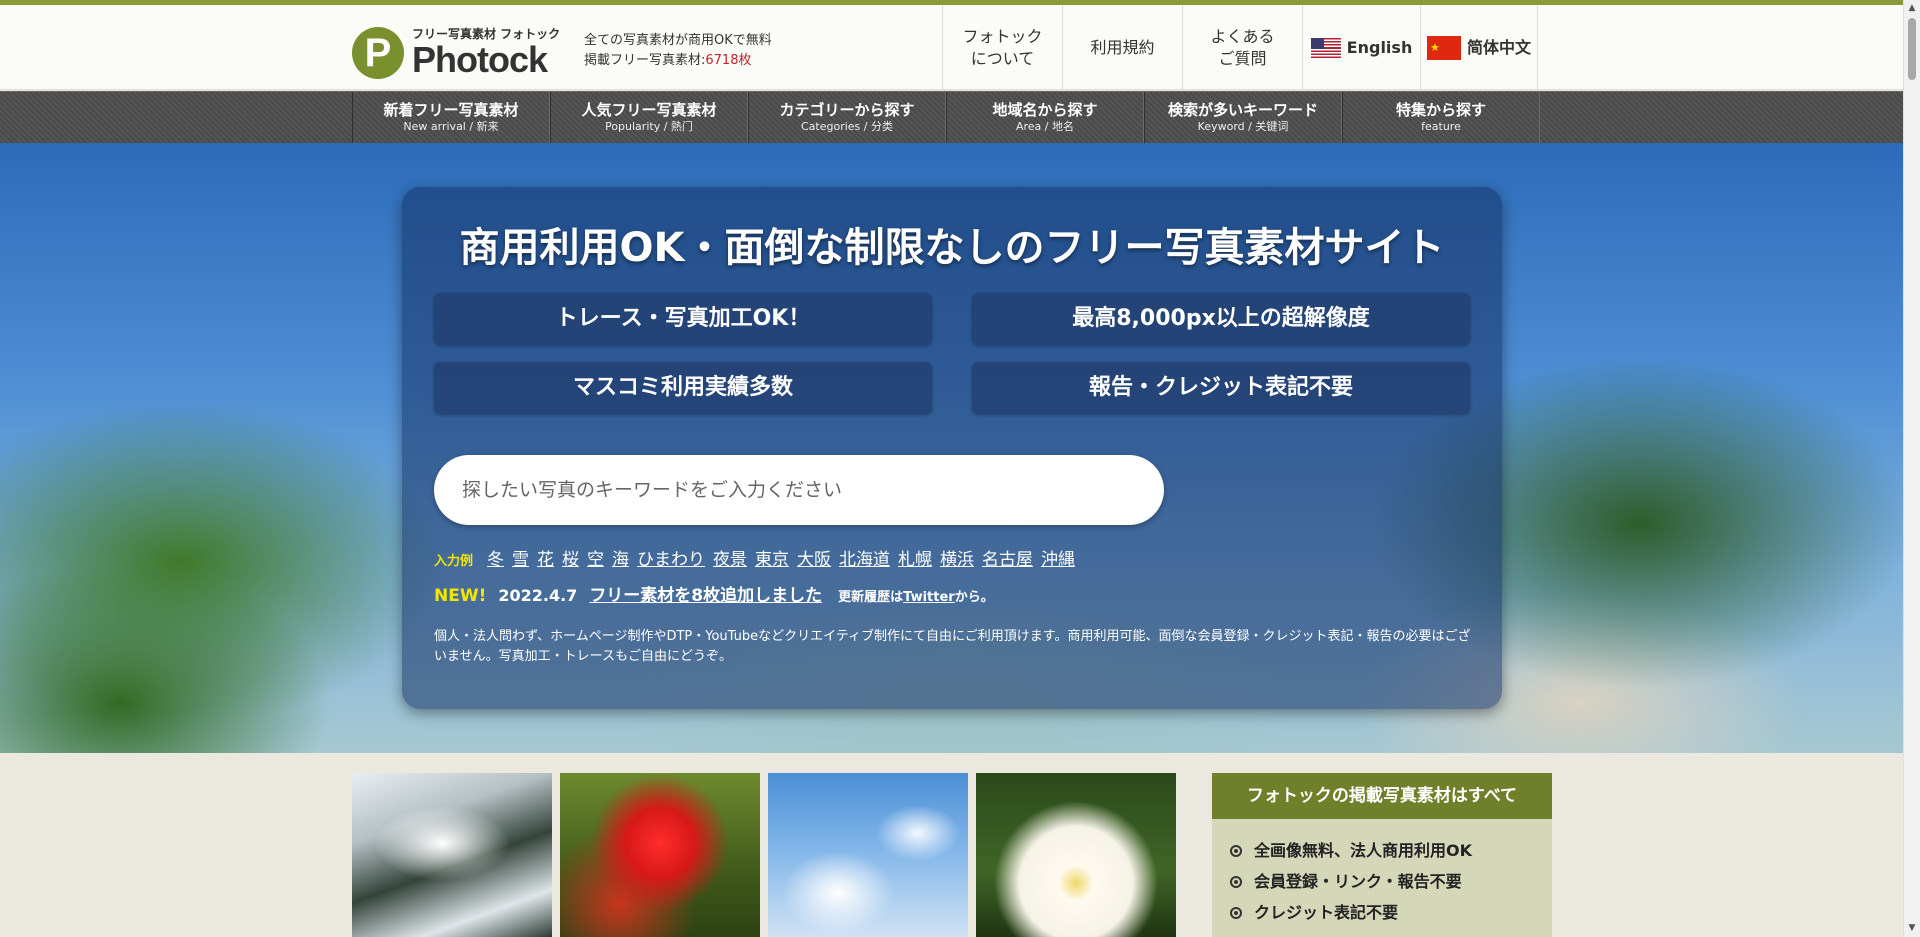 Image resolution: width=1920 pixels, height=937 pixels. Describe the element at coordinates (538, 595) in the screenshot. I see `news-date: 2022.4.7` at that location.